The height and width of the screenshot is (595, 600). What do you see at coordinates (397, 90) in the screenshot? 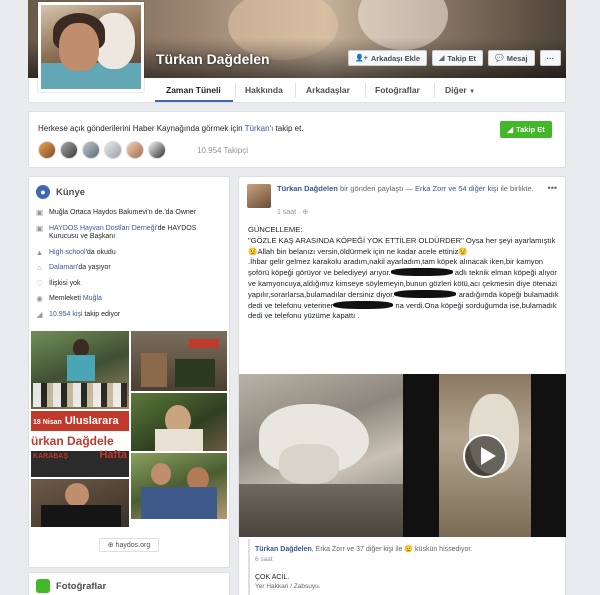
I see `tab-photos: Fotoğraflar` at bounding box center [397, 90].